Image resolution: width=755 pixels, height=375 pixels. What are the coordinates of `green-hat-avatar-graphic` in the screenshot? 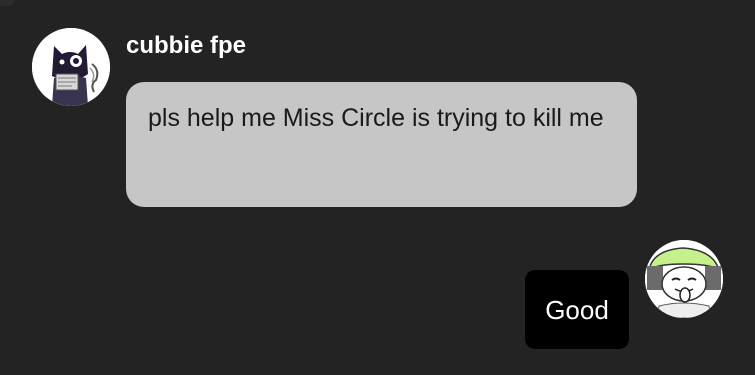 It's located at (684, 279).